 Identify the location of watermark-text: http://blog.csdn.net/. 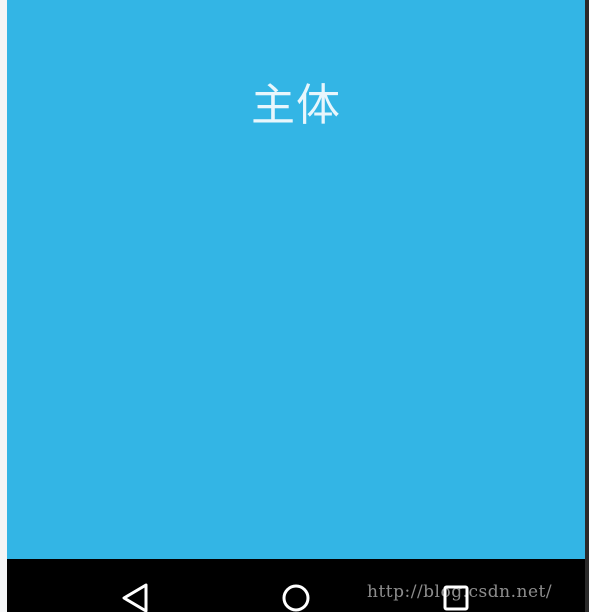
(460, 592).